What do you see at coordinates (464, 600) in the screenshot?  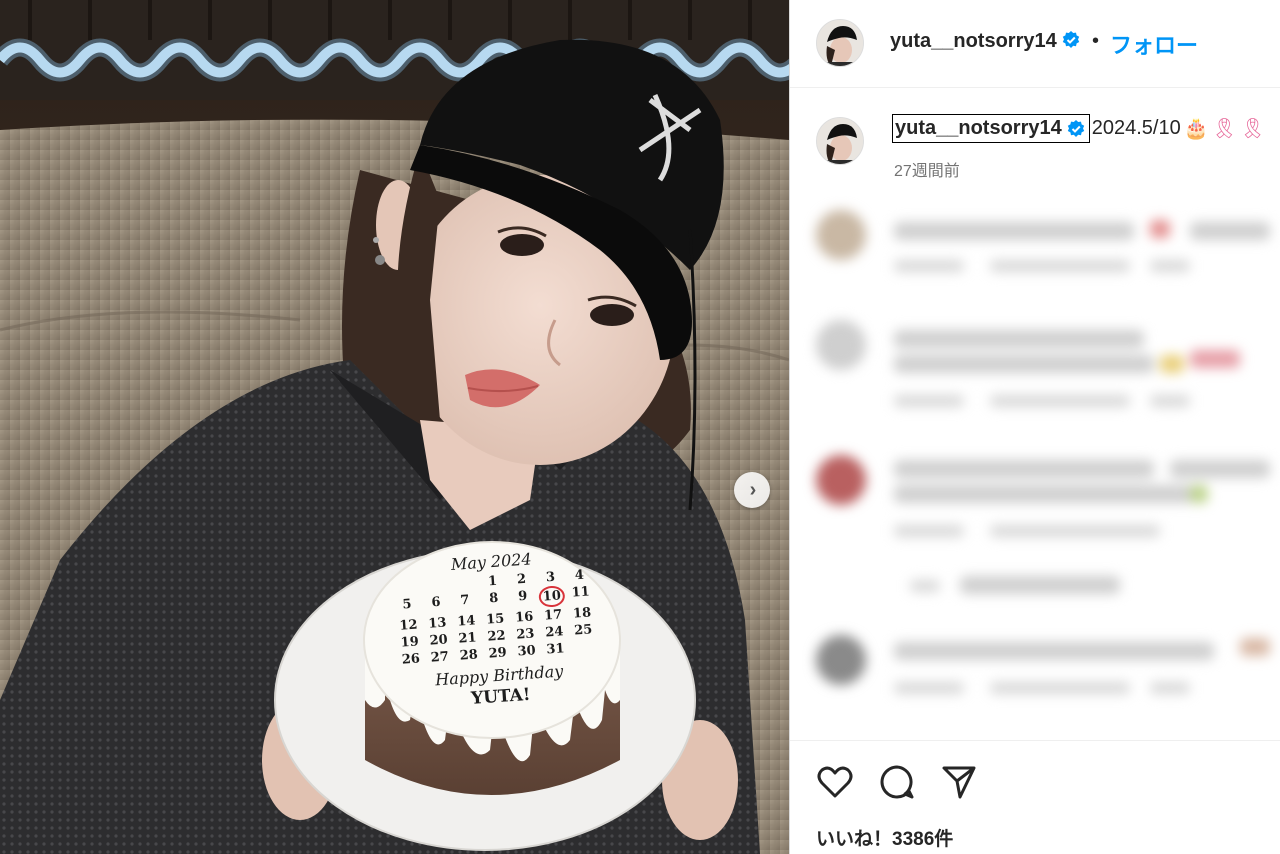 I see `cake-date: 7` at bounding box center [464, 600].